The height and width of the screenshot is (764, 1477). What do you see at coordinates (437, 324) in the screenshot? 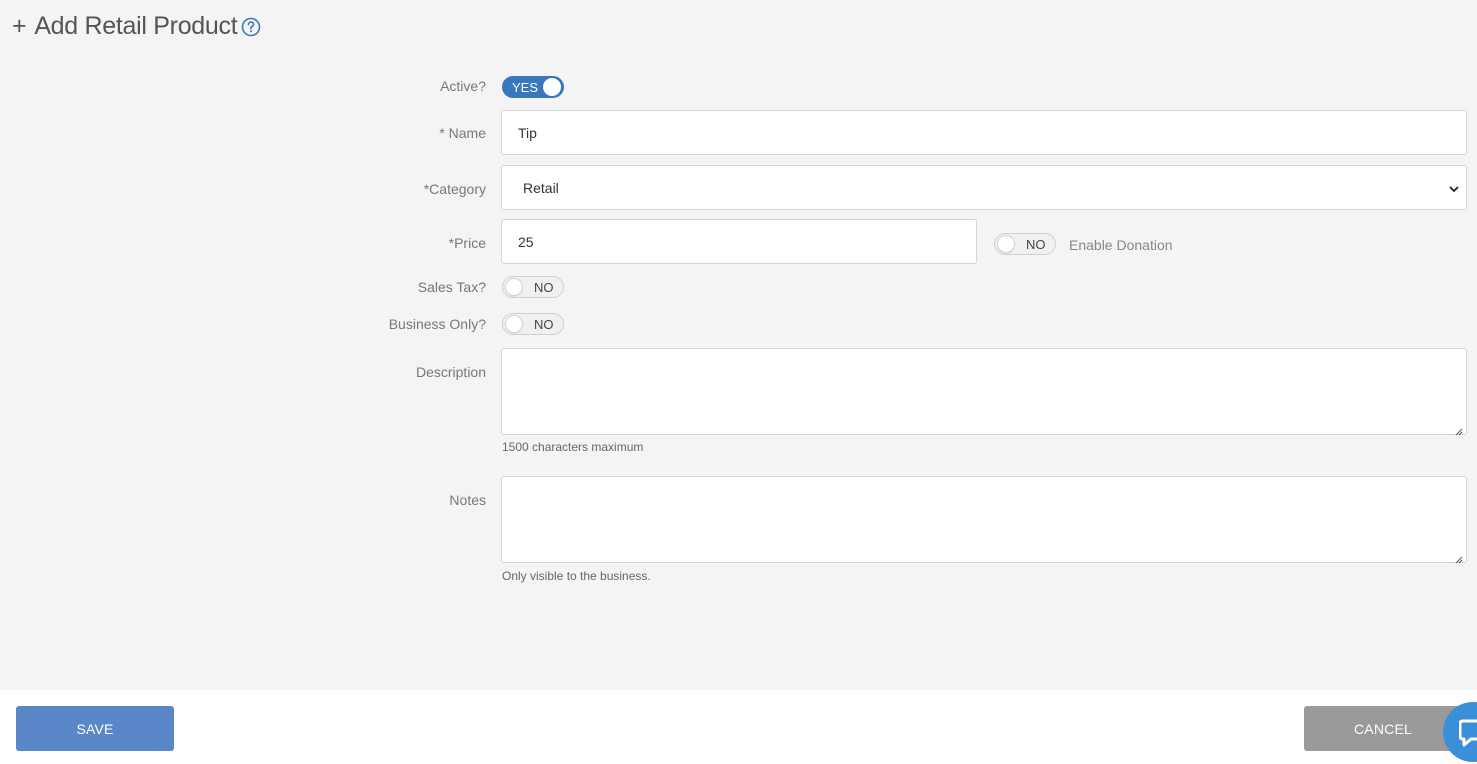
I see `business-only-label: Business Only?` at bounding box center [437, 324].